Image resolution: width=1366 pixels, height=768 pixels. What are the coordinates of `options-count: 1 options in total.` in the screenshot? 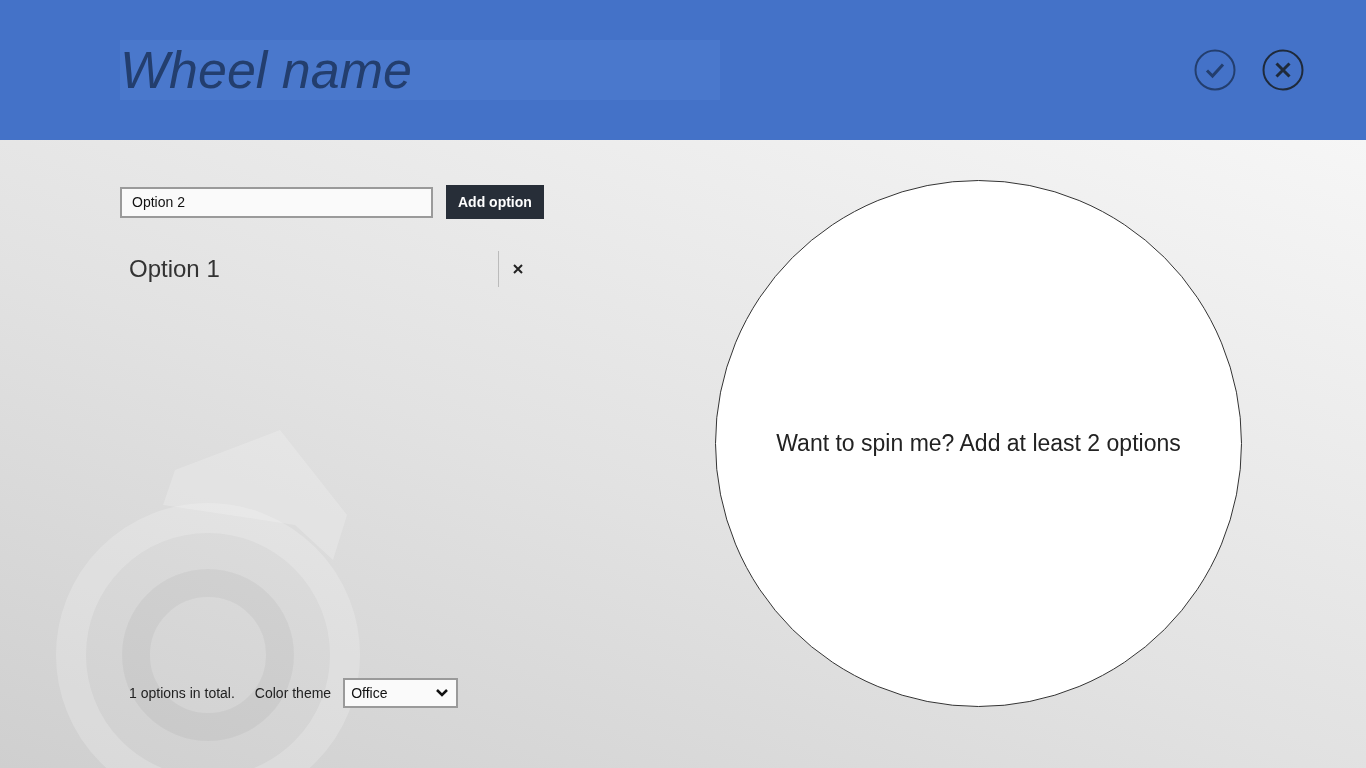 It's located at (182, 693).